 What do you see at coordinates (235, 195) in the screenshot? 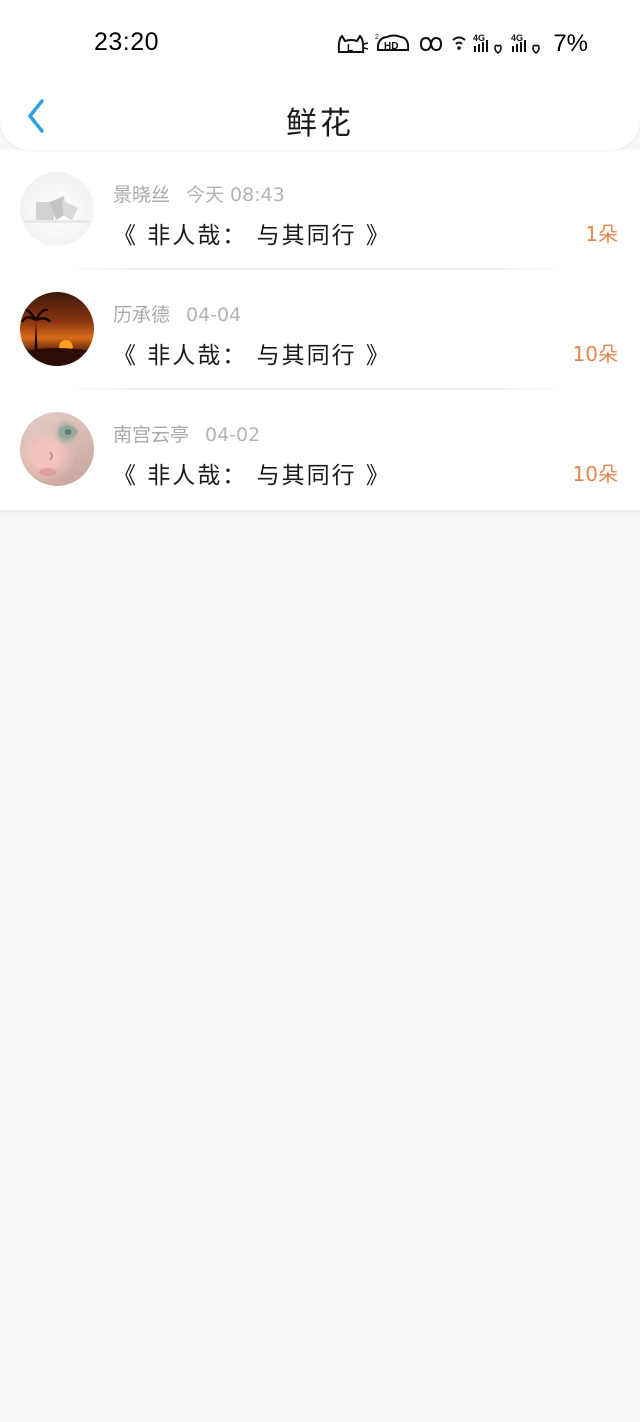
I see `send-date: 今天 08:43` at bounding box center [235, 195].